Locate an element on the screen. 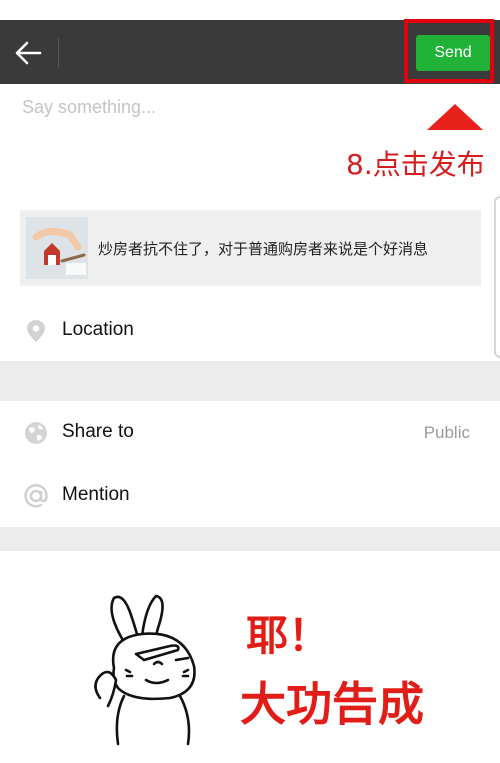 The width and height of the screenshot is (500, 763). toolbar-divider is located at coordinates (58, 53).